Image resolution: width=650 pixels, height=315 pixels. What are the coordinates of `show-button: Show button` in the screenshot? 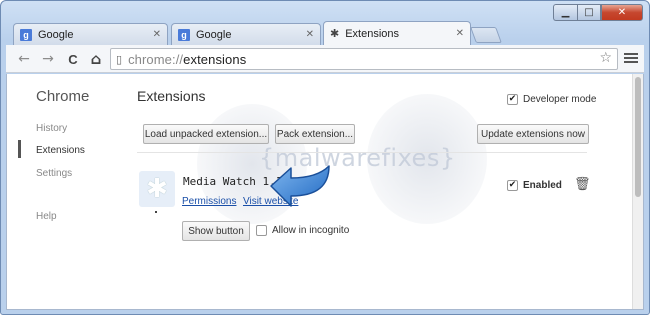 It's located at (216, 231).